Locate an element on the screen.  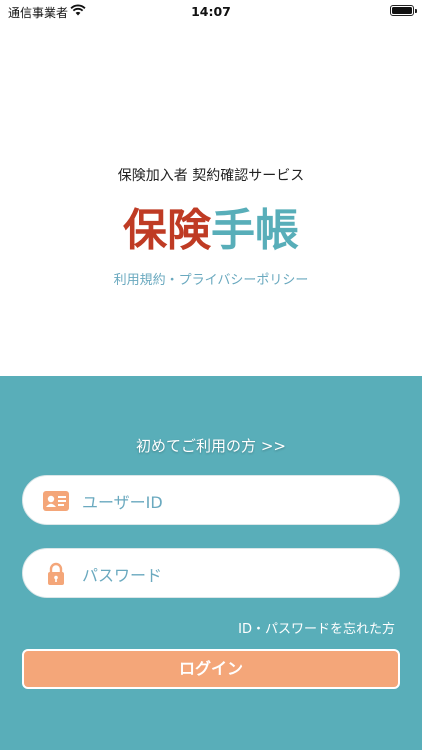
password-field is located at coordinates (211, 573).